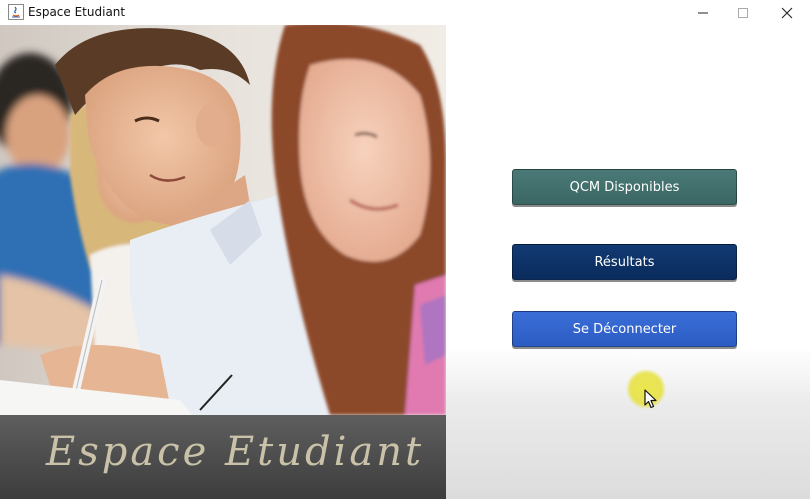 The width and height of the screenshot is (810, 499). Describe the element at coordinates (743, 12) in the screenshot. I see `maximize-icon` at that location.